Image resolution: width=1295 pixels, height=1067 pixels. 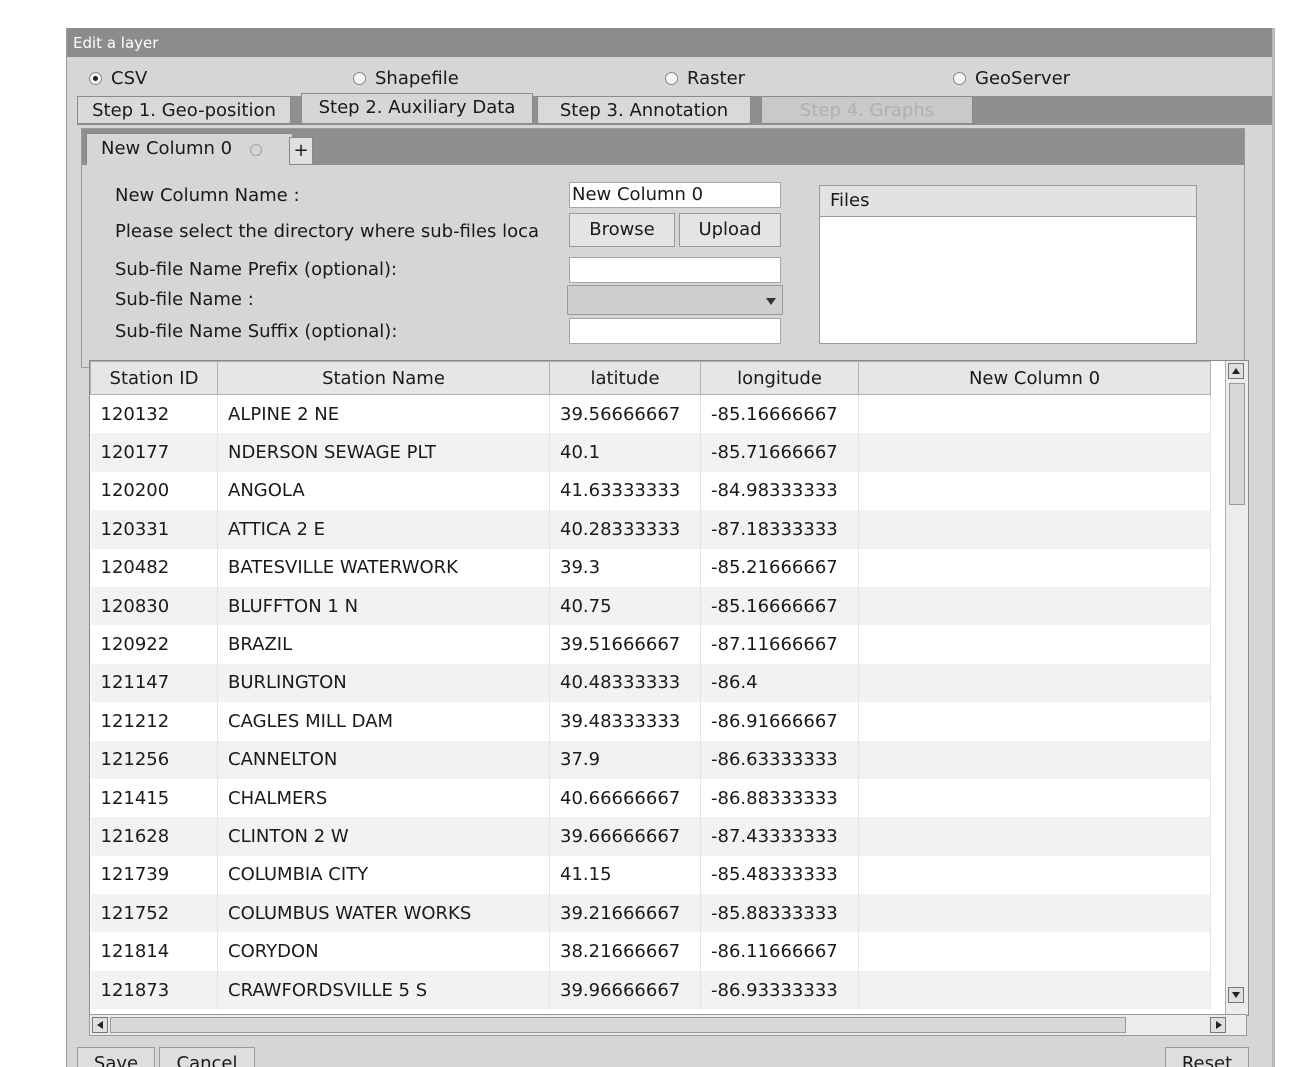 I want to click on table-cell: 120200, so click(x=154, y=491).